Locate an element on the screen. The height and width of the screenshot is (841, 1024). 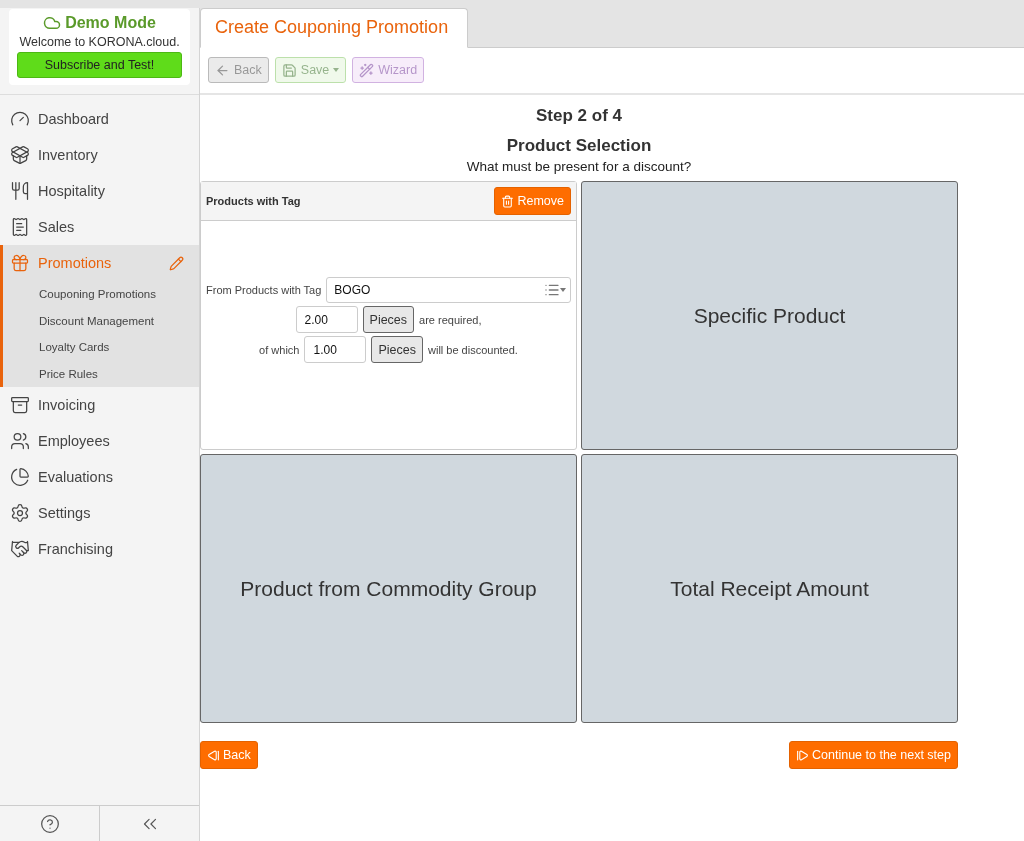
list-icon is located at coordinates (552, 290).